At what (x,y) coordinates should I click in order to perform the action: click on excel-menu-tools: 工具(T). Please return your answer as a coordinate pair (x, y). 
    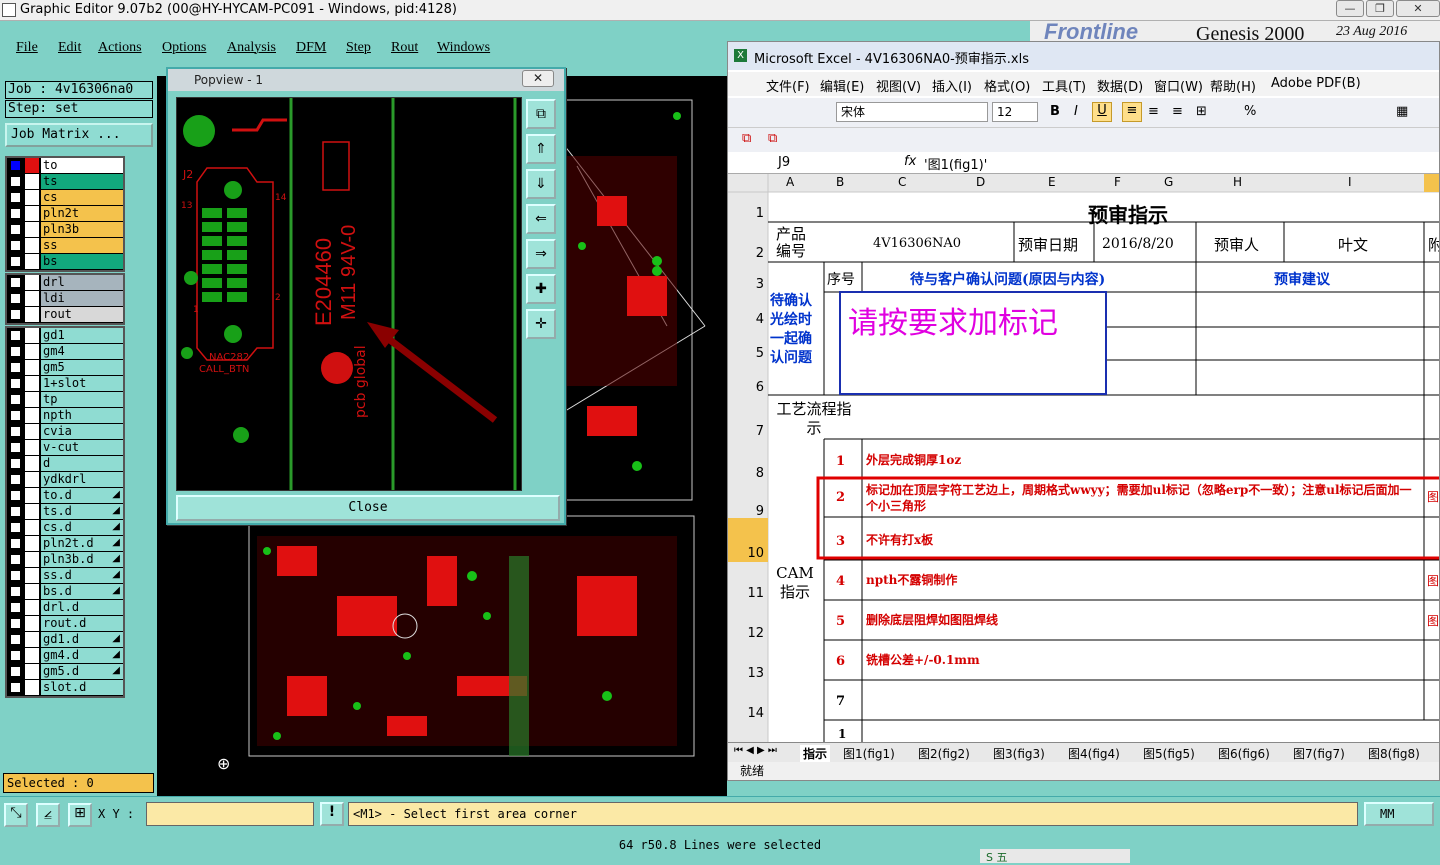
    Looking at the image, I should click on (1064, 85).